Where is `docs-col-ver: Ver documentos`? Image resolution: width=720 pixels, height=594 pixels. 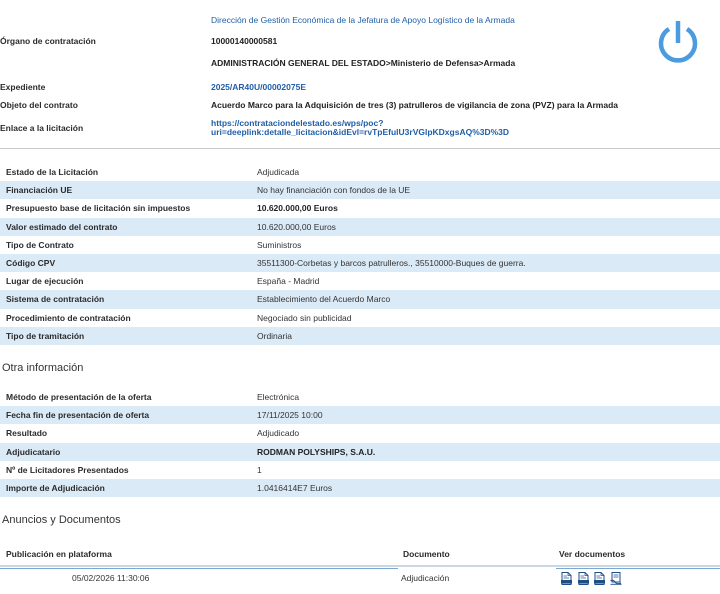 docs-col-ver: Ver documentos is located at coordinates (592, 554).